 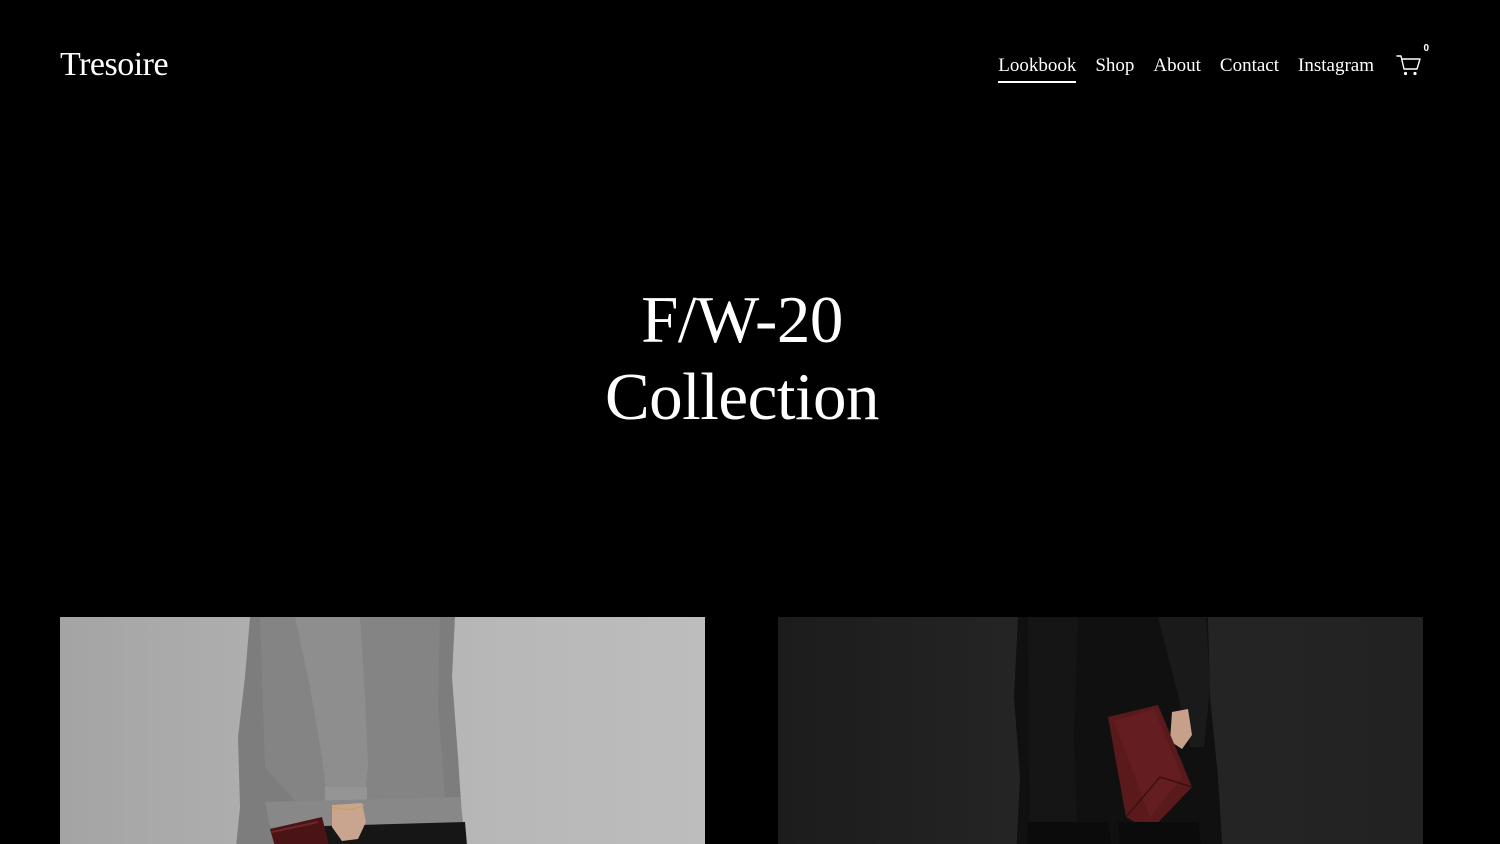 I want to click on lookbook-photo-grey-sweater, so click(x=382, y=730).